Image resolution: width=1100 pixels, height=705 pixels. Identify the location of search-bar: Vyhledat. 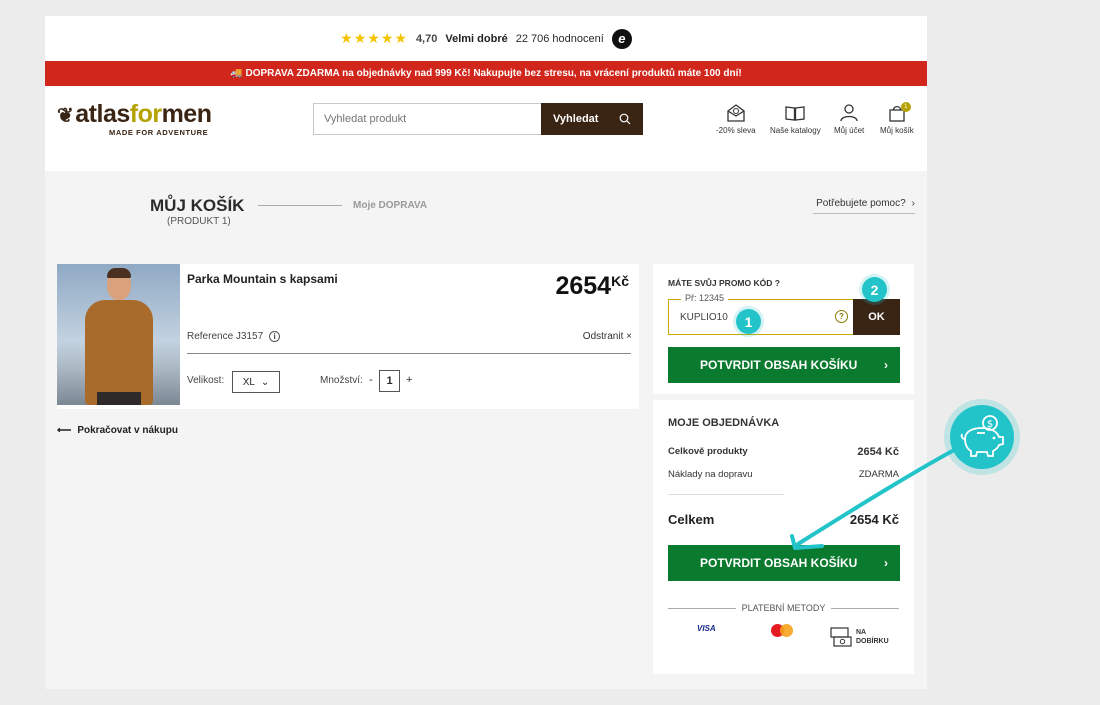
(478, 119).